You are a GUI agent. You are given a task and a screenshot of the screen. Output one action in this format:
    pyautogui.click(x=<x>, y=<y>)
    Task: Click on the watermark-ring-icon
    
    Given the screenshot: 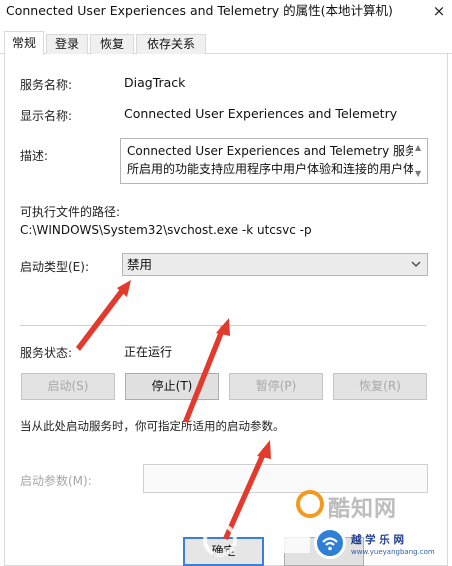 What is the action you would take?
    pyautogui.click(x=220, y=540)
    